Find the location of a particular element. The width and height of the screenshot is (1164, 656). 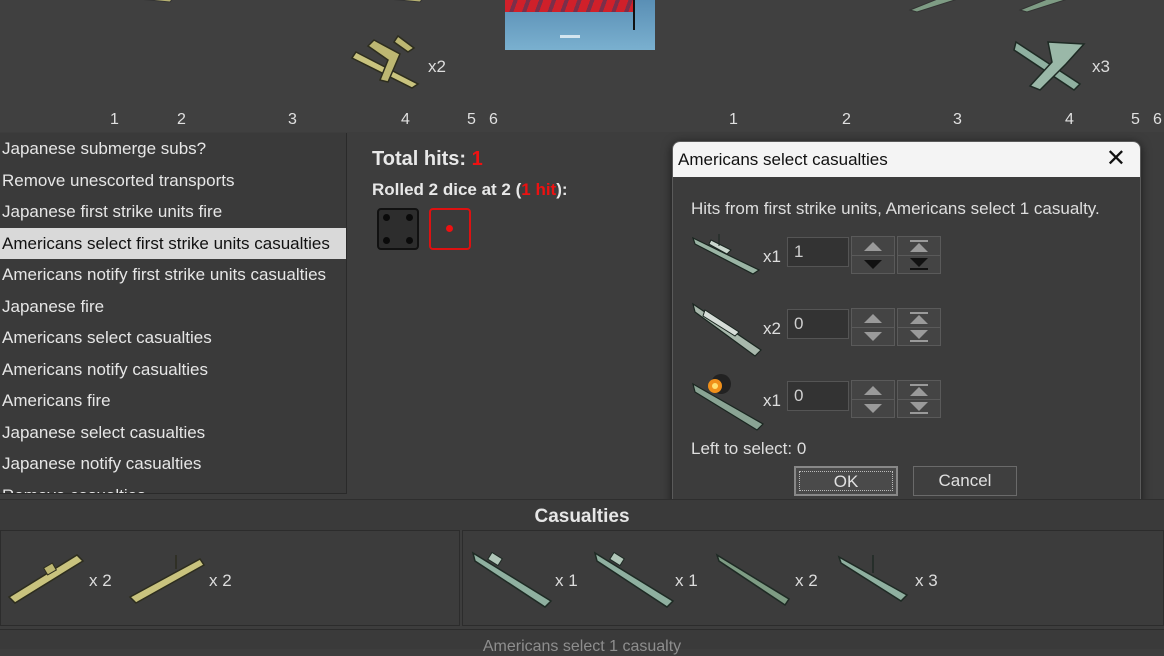

step-item: Japanese select casualties is located at coordinates (173, 433).